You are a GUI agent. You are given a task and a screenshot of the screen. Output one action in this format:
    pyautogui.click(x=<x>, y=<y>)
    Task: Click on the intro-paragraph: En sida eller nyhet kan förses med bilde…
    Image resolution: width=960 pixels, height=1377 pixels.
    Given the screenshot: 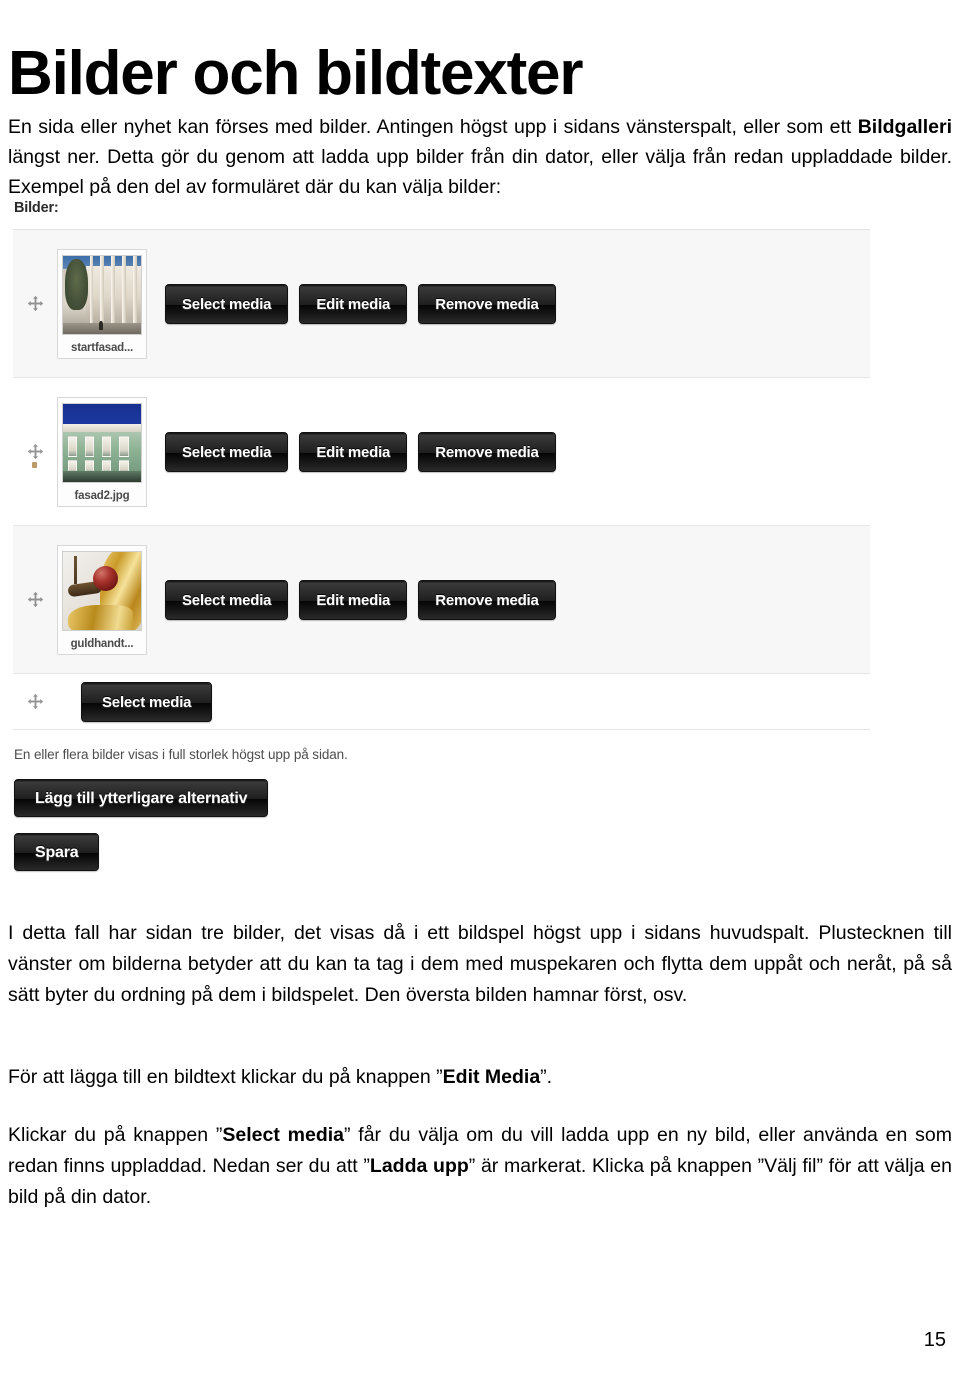 What is the action you would take?
    pyautogui.click(x=480, y=157)
    